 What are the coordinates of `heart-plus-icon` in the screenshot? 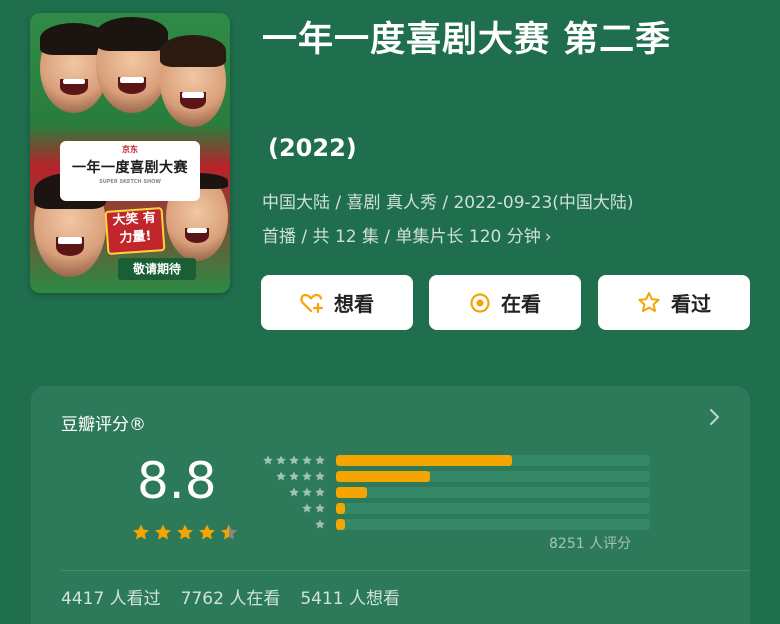 It's located at (312, 303).